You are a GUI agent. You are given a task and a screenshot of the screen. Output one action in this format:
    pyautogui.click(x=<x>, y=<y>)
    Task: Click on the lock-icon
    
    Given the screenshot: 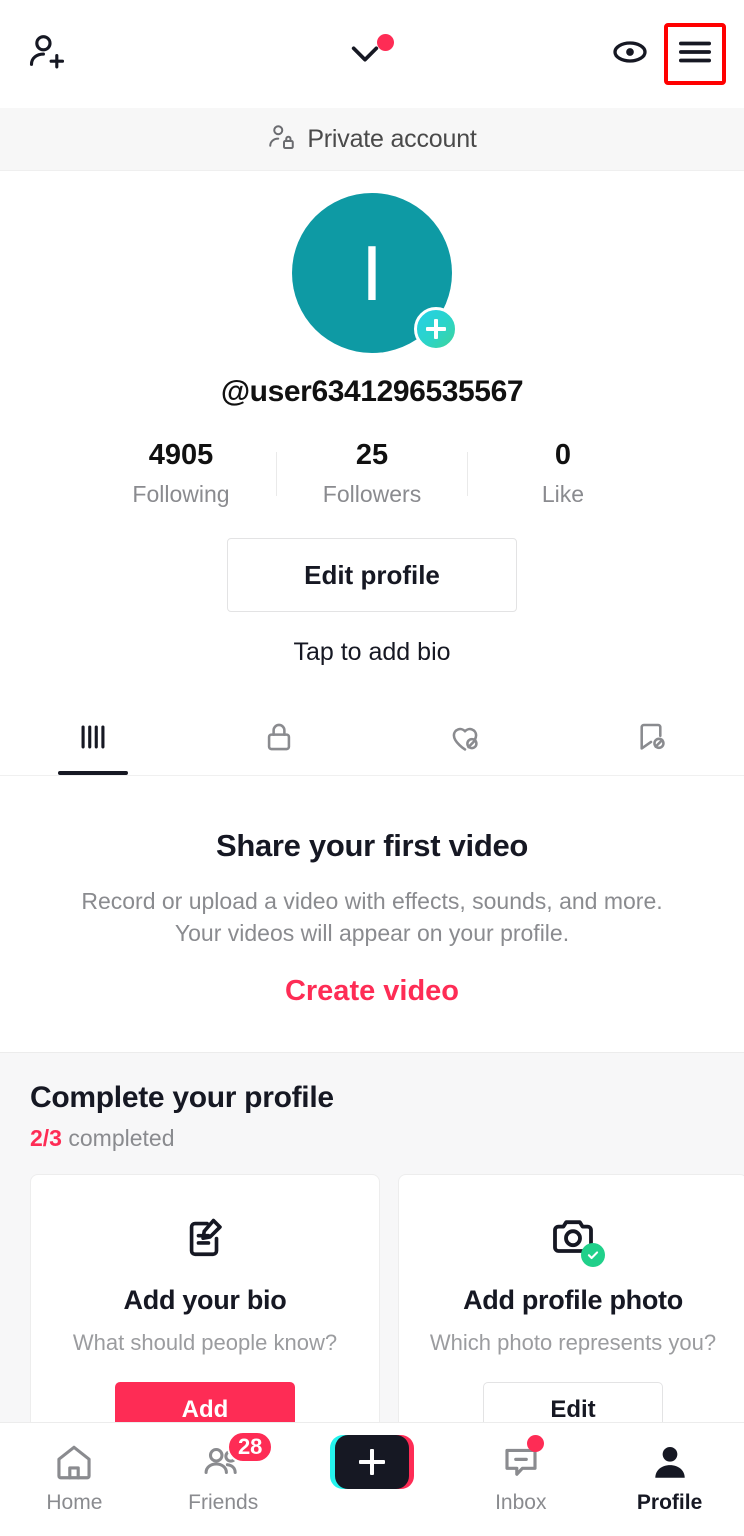 What is the action you would take?
    pyautogui.click(x=279, y=739)
    